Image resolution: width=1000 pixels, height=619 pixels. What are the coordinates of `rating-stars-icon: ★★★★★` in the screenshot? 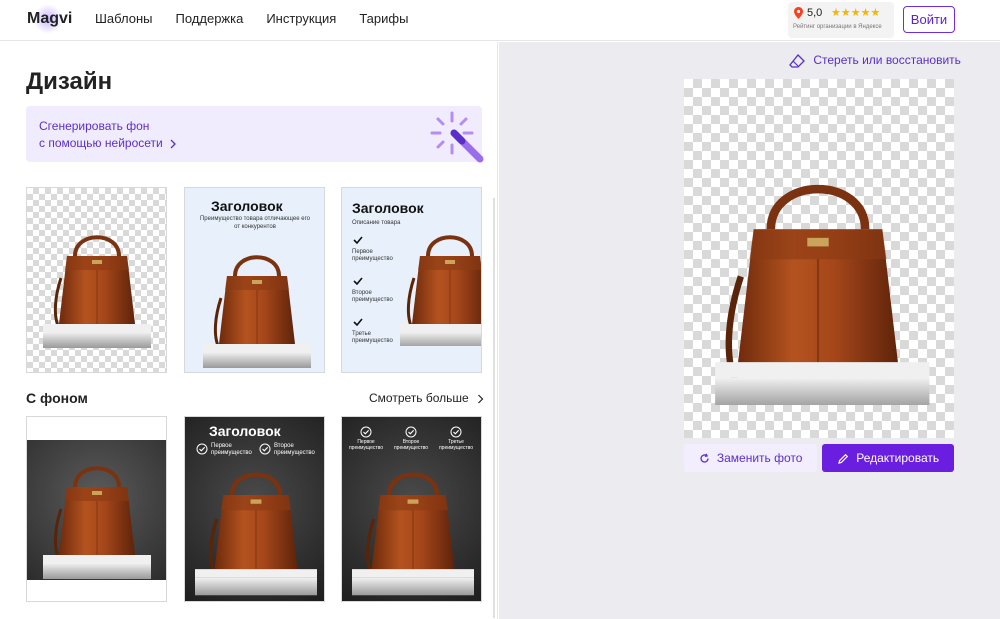 It's located at (856, 13).